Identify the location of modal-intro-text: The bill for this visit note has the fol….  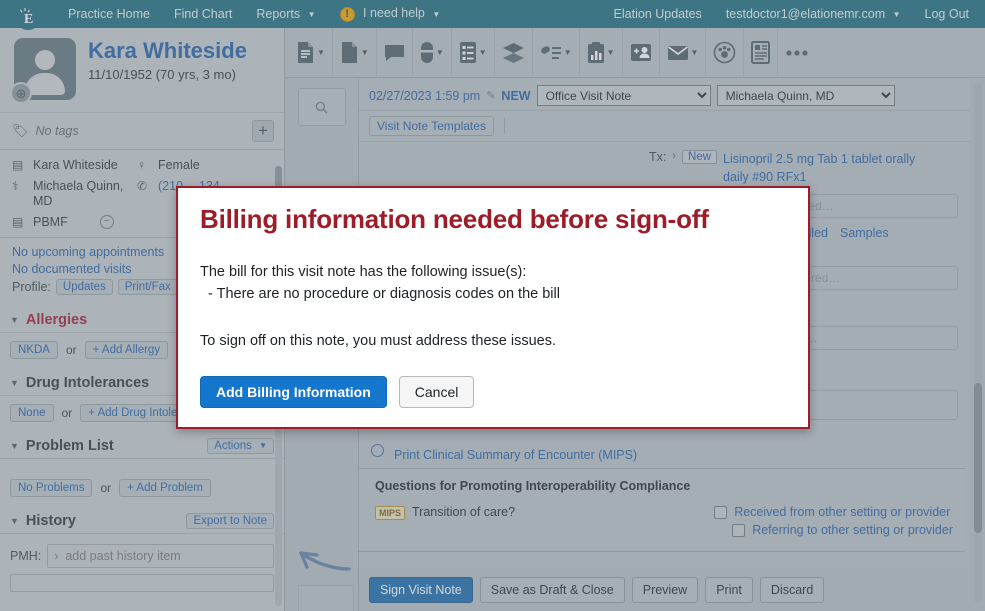
(363, 272).